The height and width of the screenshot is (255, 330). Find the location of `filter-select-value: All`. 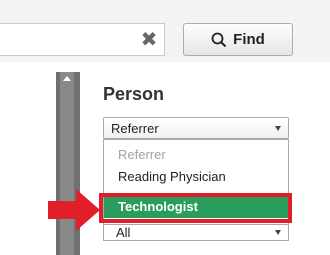

filter-select-value: All is located at coordinates (123, 232).